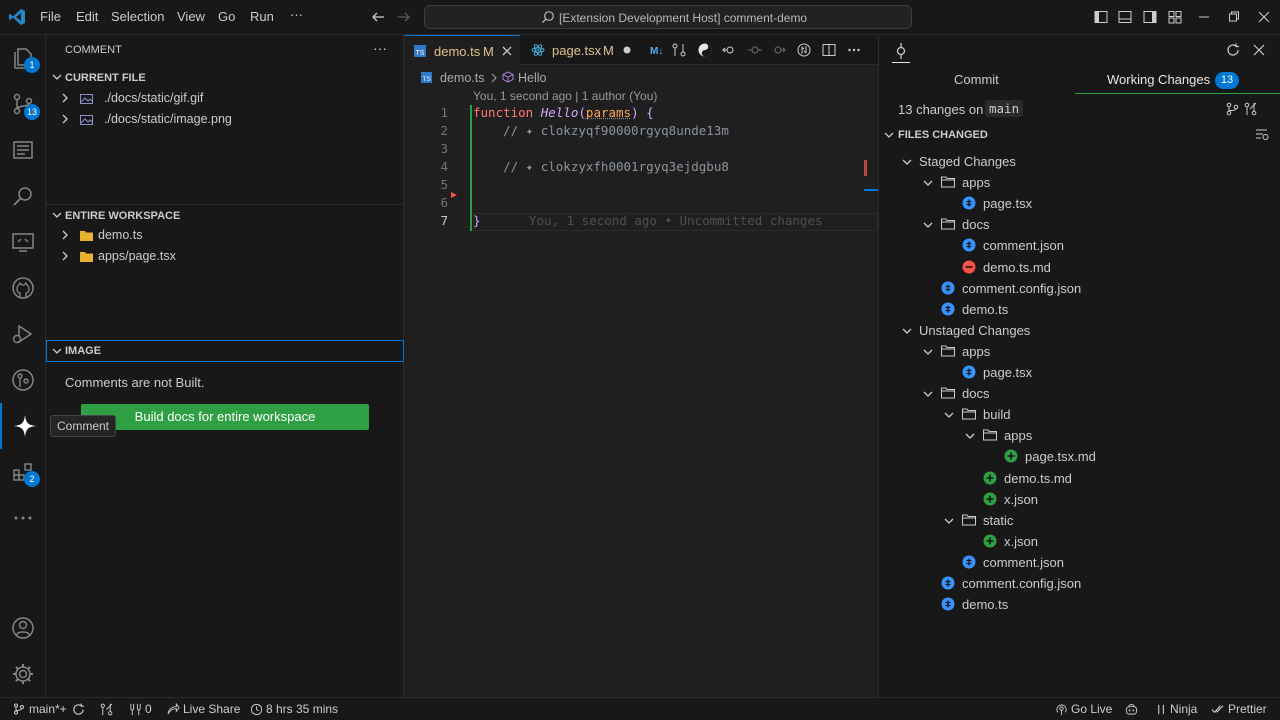 The width and height of the screenshot is (1280, 720). I want to click on accounts-activity, so click(23, 628).